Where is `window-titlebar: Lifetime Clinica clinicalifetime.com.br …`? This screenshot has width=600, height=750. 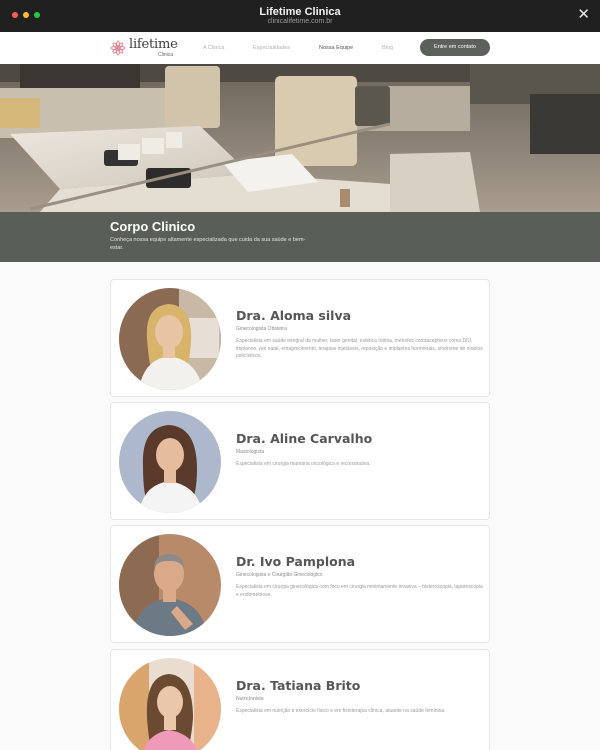 window-titlebar: Lifetime Clinica clinicalifetime.com.br … is located at coordinates (300, 16).